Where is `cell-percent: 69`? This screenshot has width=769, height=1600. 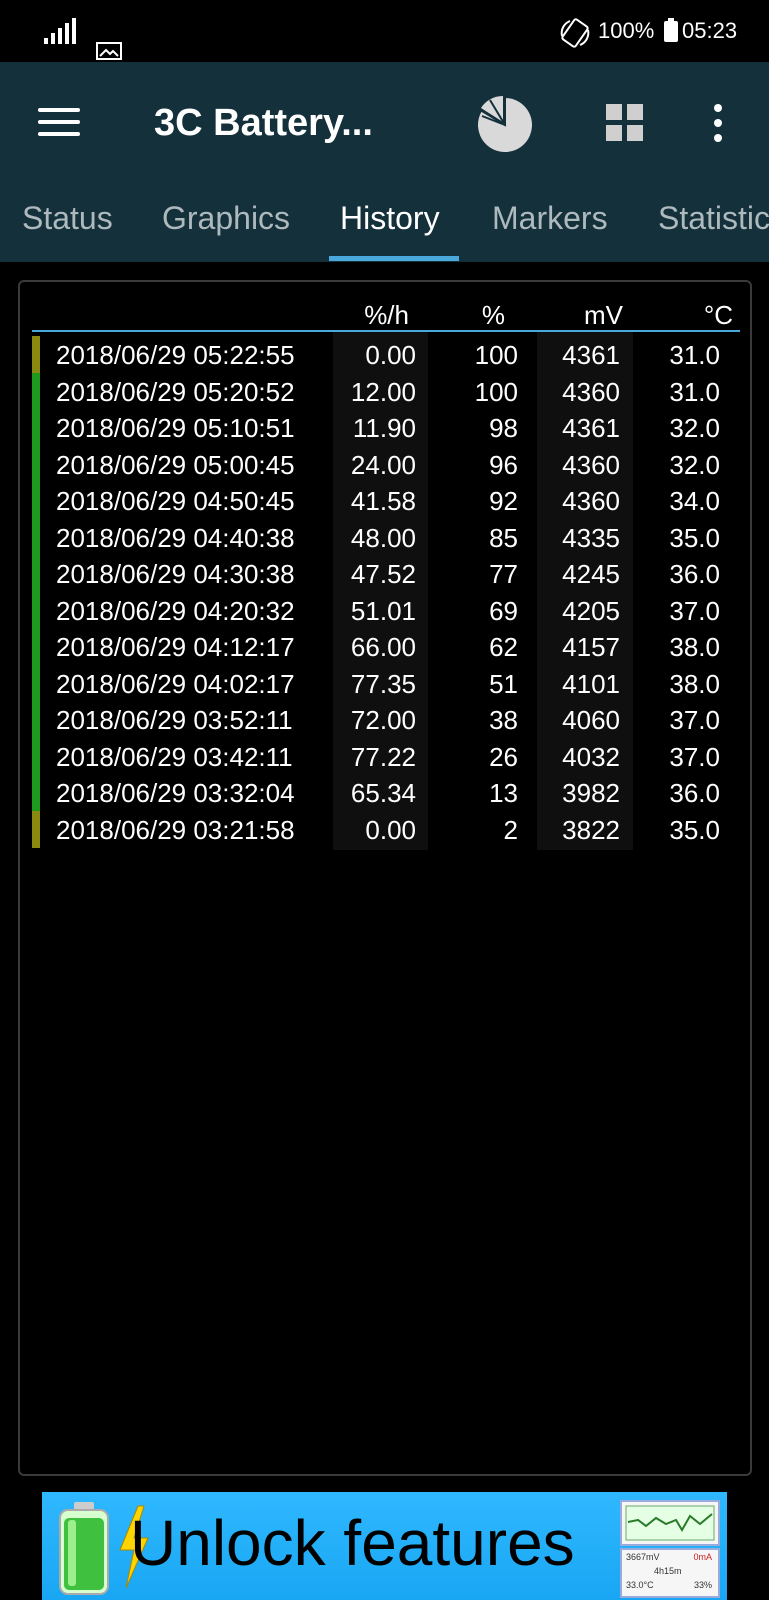 cell-percent: 69 is located at coordinates (503, 610).